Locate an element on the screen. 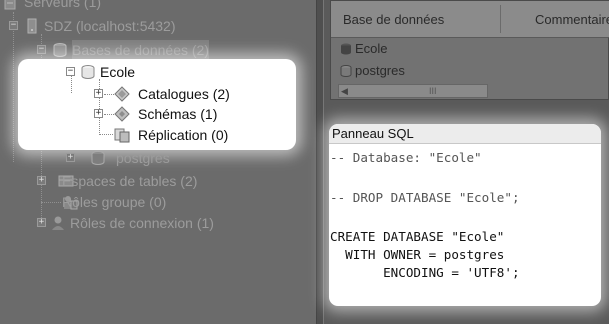  servers-icon is located at coordinates (10, 5).